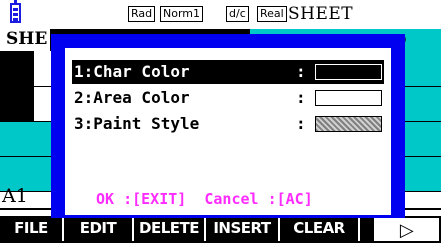 This screenshot has width=441, height=243. What do you see at coordinates (170, 228) in the screenshot?
I see `f3-delete-key: DELETE` at bounding box center [170, 228].